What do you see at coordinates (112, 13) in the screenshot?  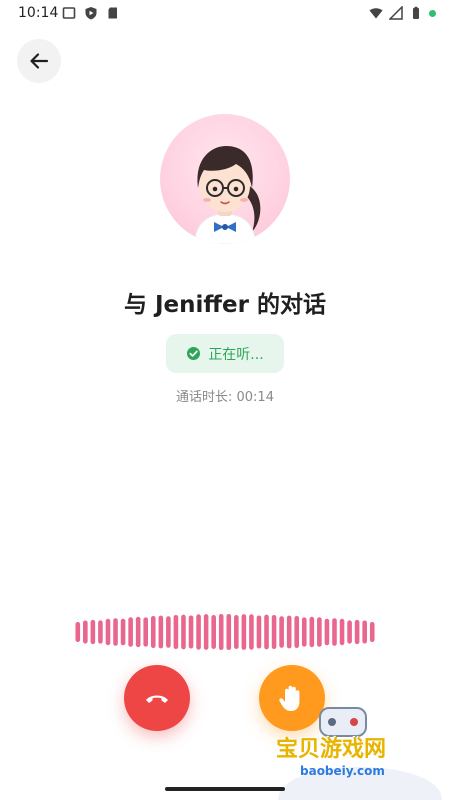 I see `sd-card-icon` at bounding box center [112, 13].